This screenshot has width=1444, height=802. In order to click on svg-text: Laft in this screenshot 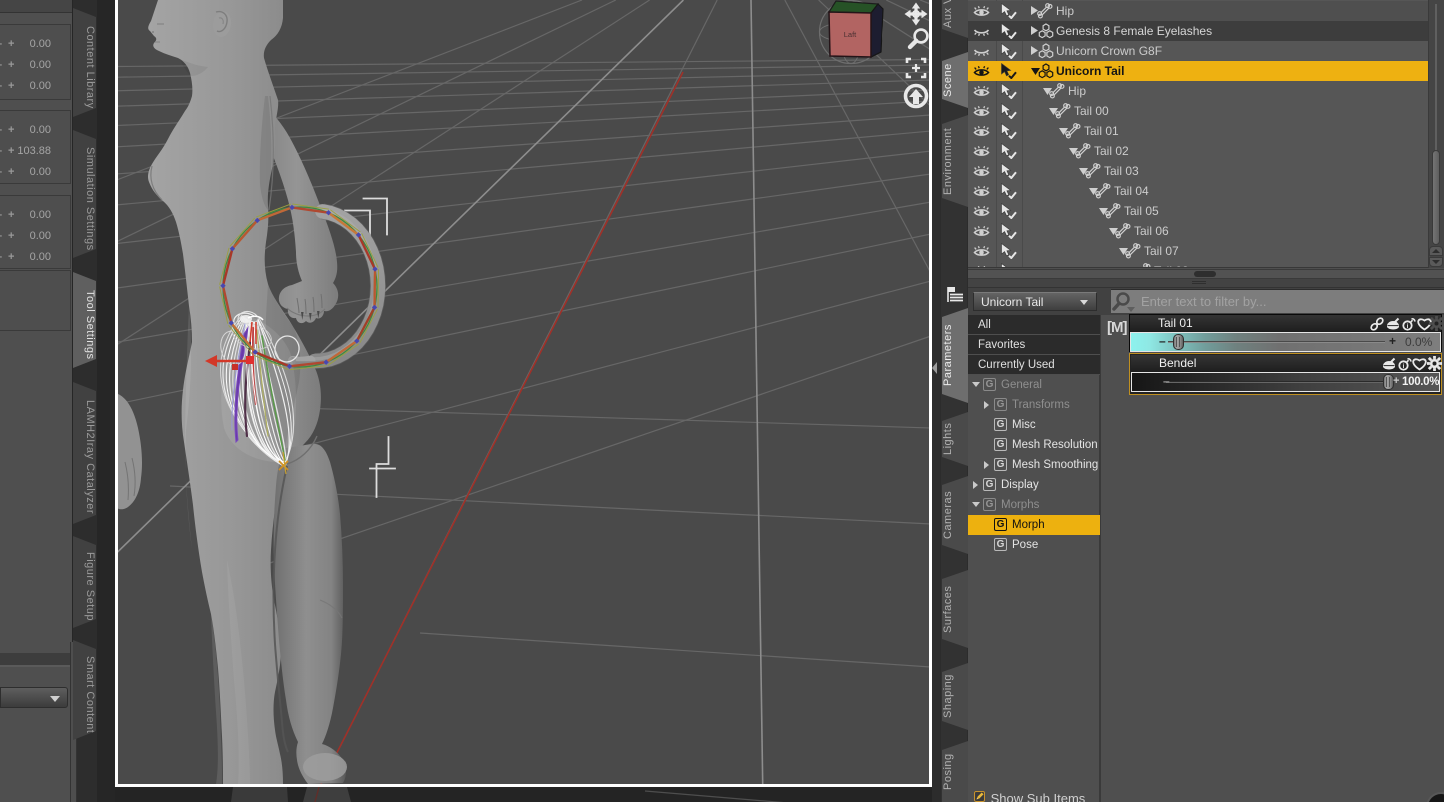, I will do `click(850, 34)`.